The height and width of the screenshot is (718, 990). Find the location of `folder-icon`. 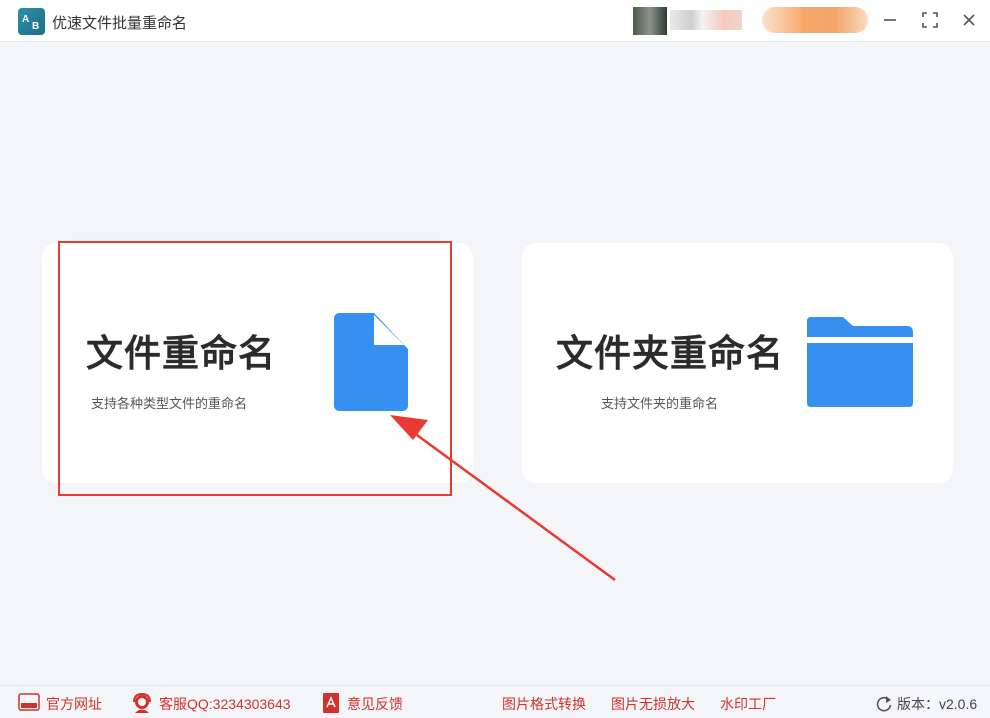

folder-icon is located at coordinates (860, 362).